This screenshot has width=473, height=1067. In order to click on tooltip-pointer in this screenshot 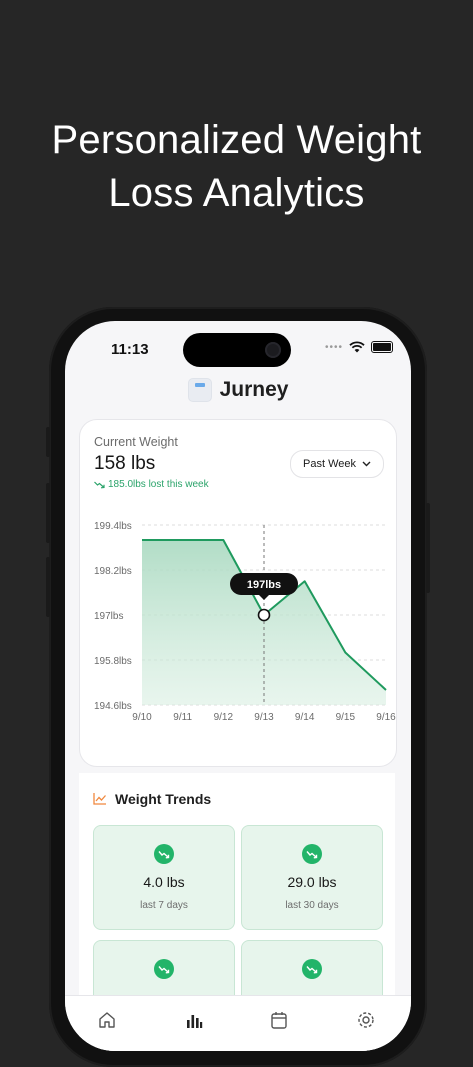, I will do `click(264, 597)`.